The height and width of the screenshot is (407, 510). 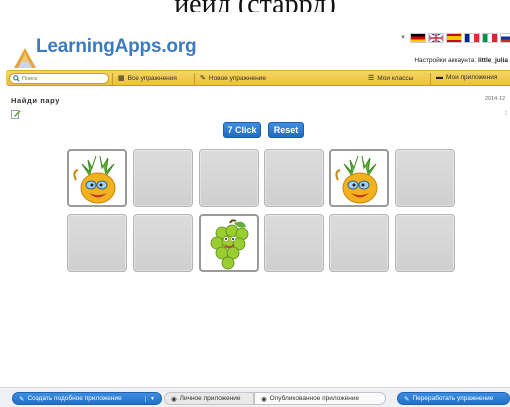 What do you see at coordinates (255, 6) in the screenshot?
I see `page-caption-fragment: иеид (старрд)` at bounding box center [255, 6].